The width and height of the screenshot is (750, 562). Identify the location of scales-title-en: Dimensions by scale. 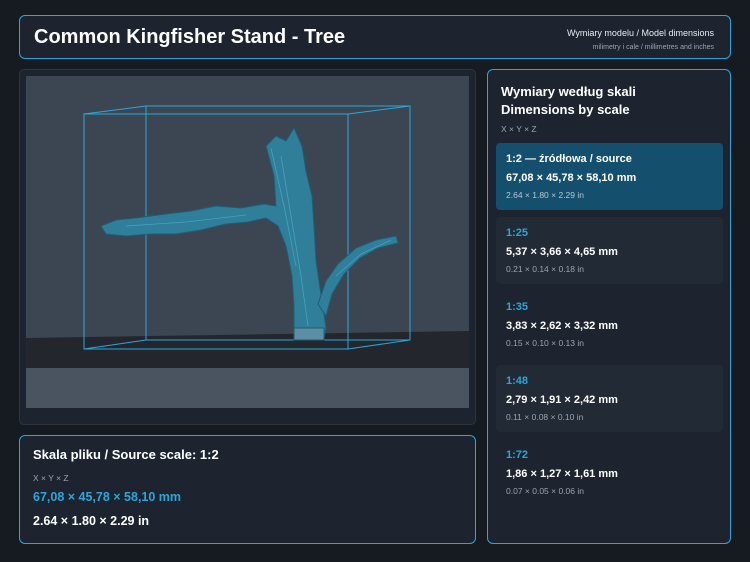
(565, 109).